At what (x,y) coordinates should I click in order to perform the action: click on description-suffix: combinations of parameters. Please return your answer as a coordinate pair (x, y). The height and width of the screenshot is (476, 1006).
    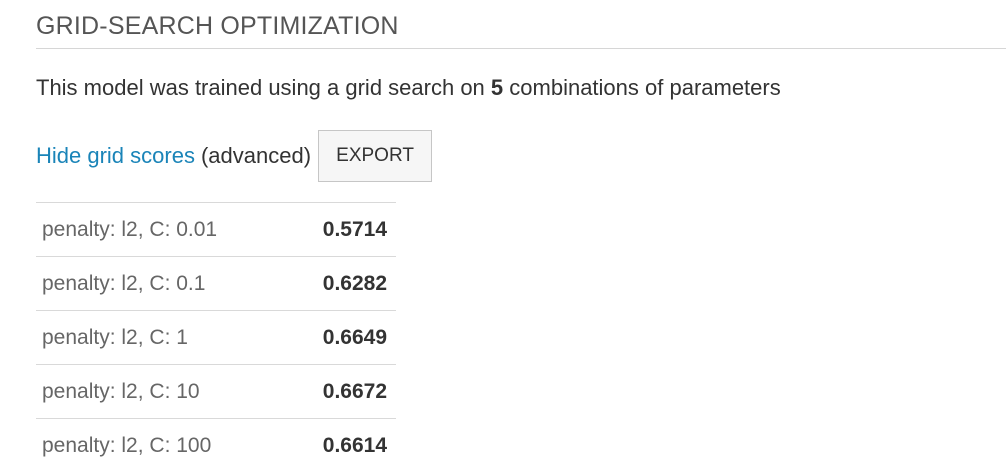
    Looking at the image, I should click on (642, 87).